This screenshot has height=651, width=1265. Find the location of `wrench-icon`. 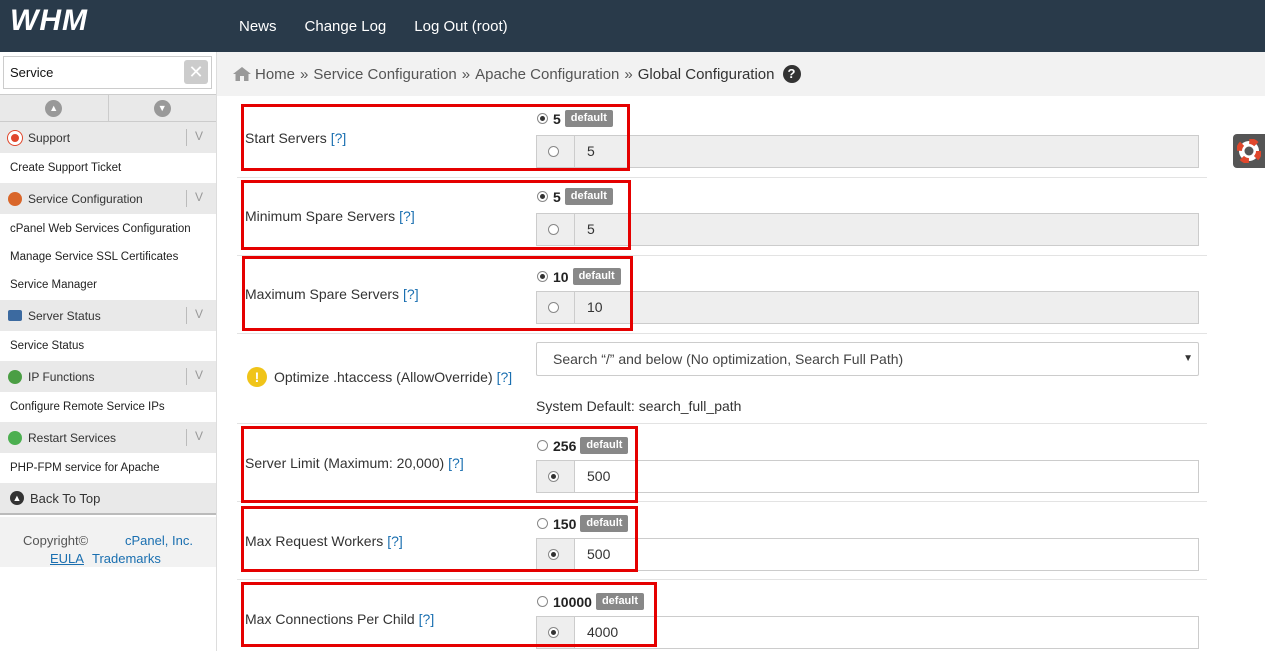

wrench-icon is located at coordinates (15, 198).